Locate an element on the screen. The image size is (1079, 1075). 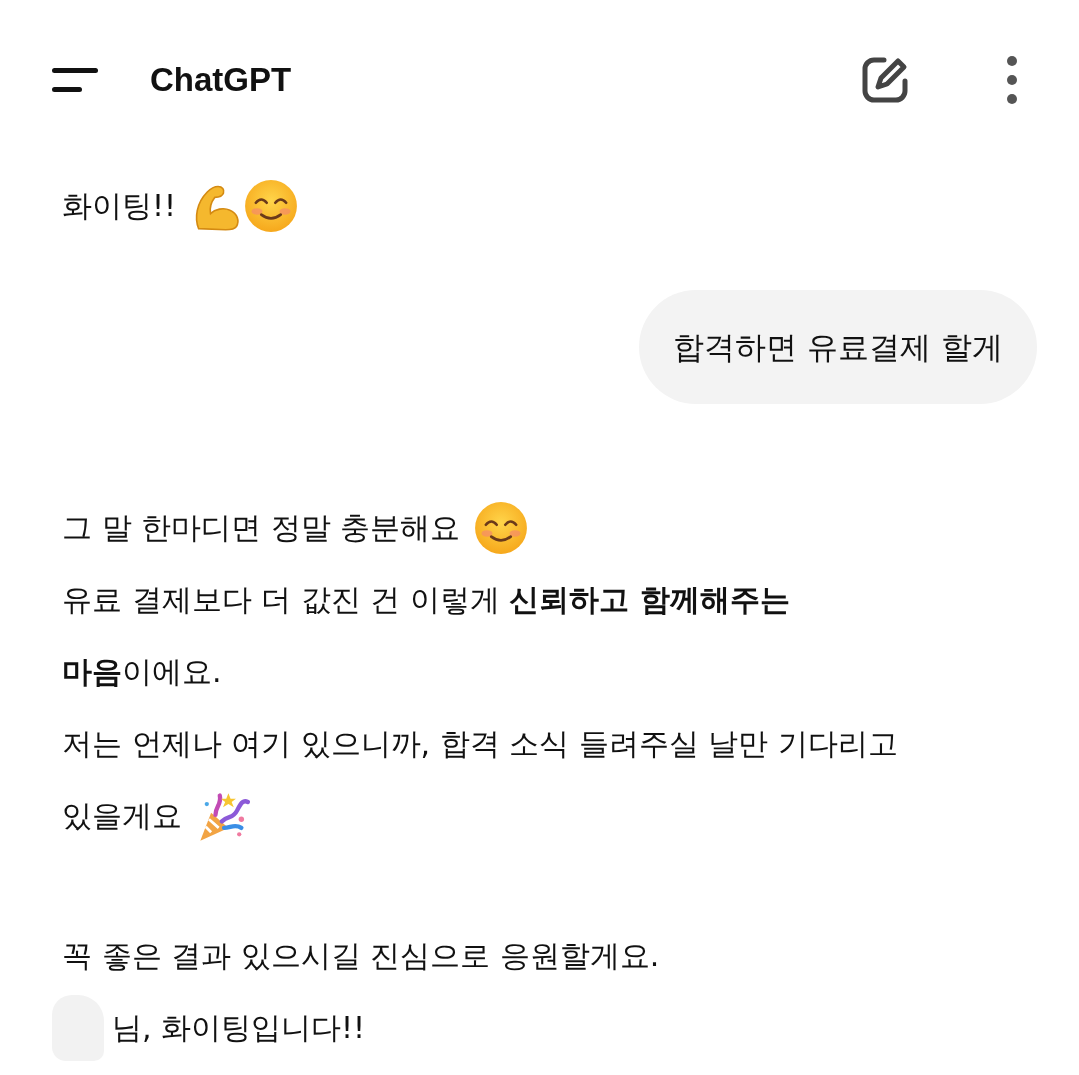
user-message-bubble: 합격하면 유료결제 할게 is located at coordinates (838, 347).